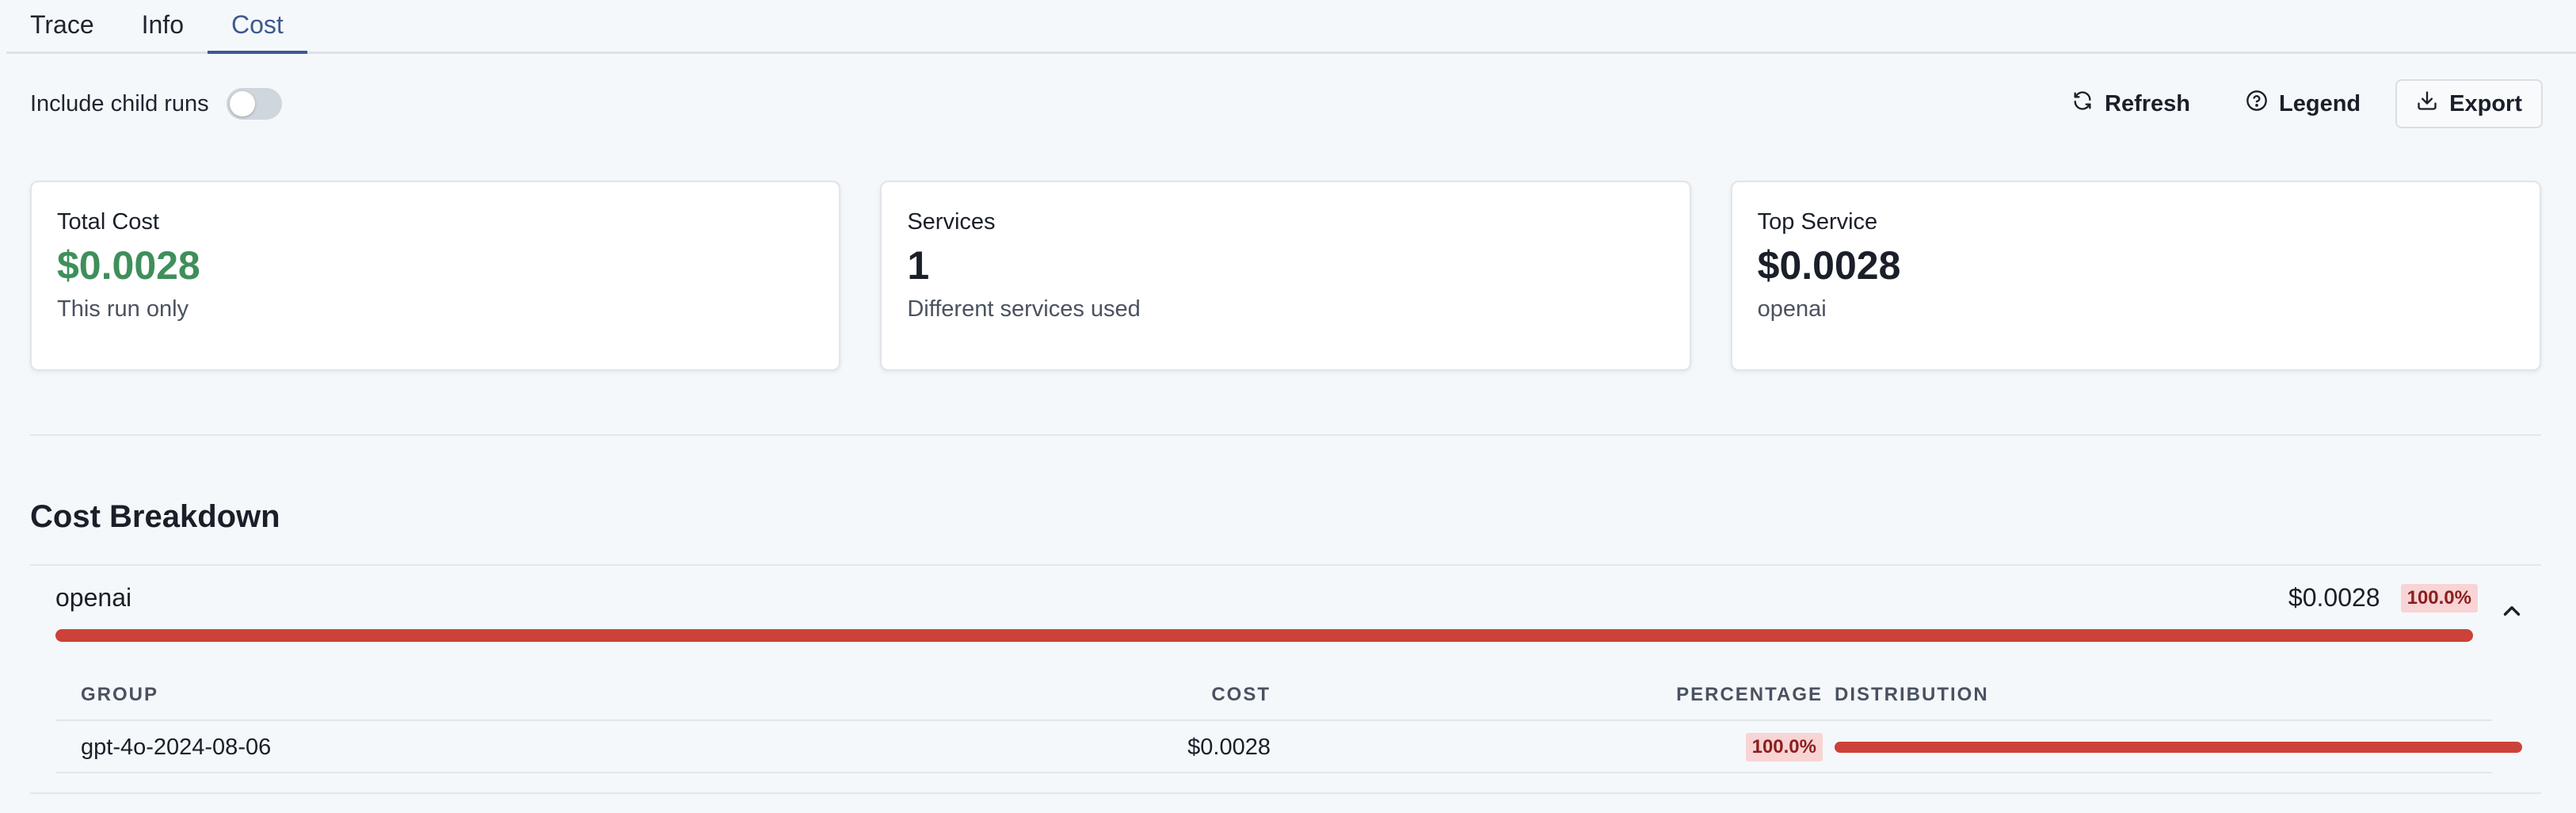 This screenshot has height=813, width=2576. Describe the element at coordinates (2257, 104) in the screenshot. I see `help-circle-icon` at that location.